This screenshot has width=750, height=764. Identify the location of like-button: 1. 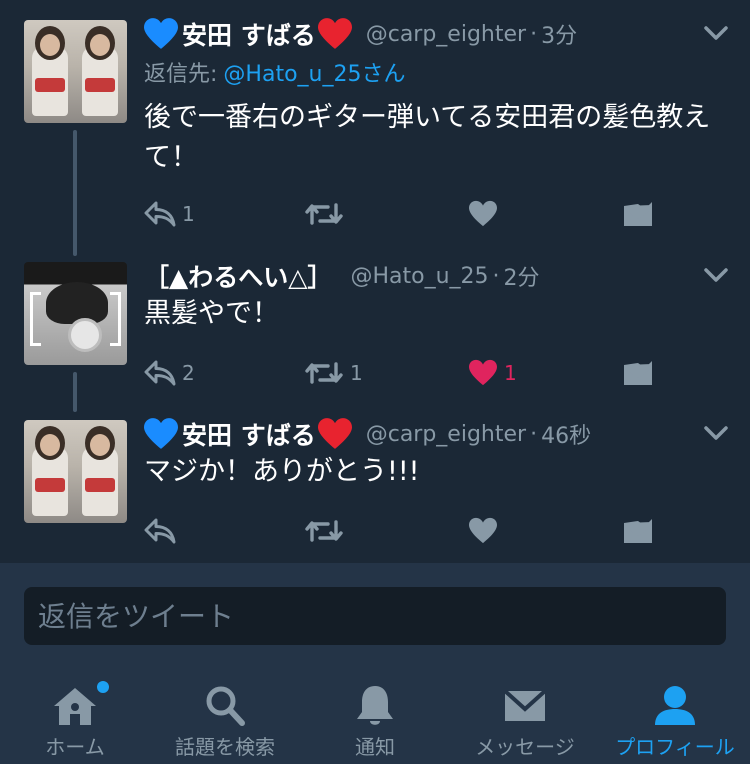
(492, 373).